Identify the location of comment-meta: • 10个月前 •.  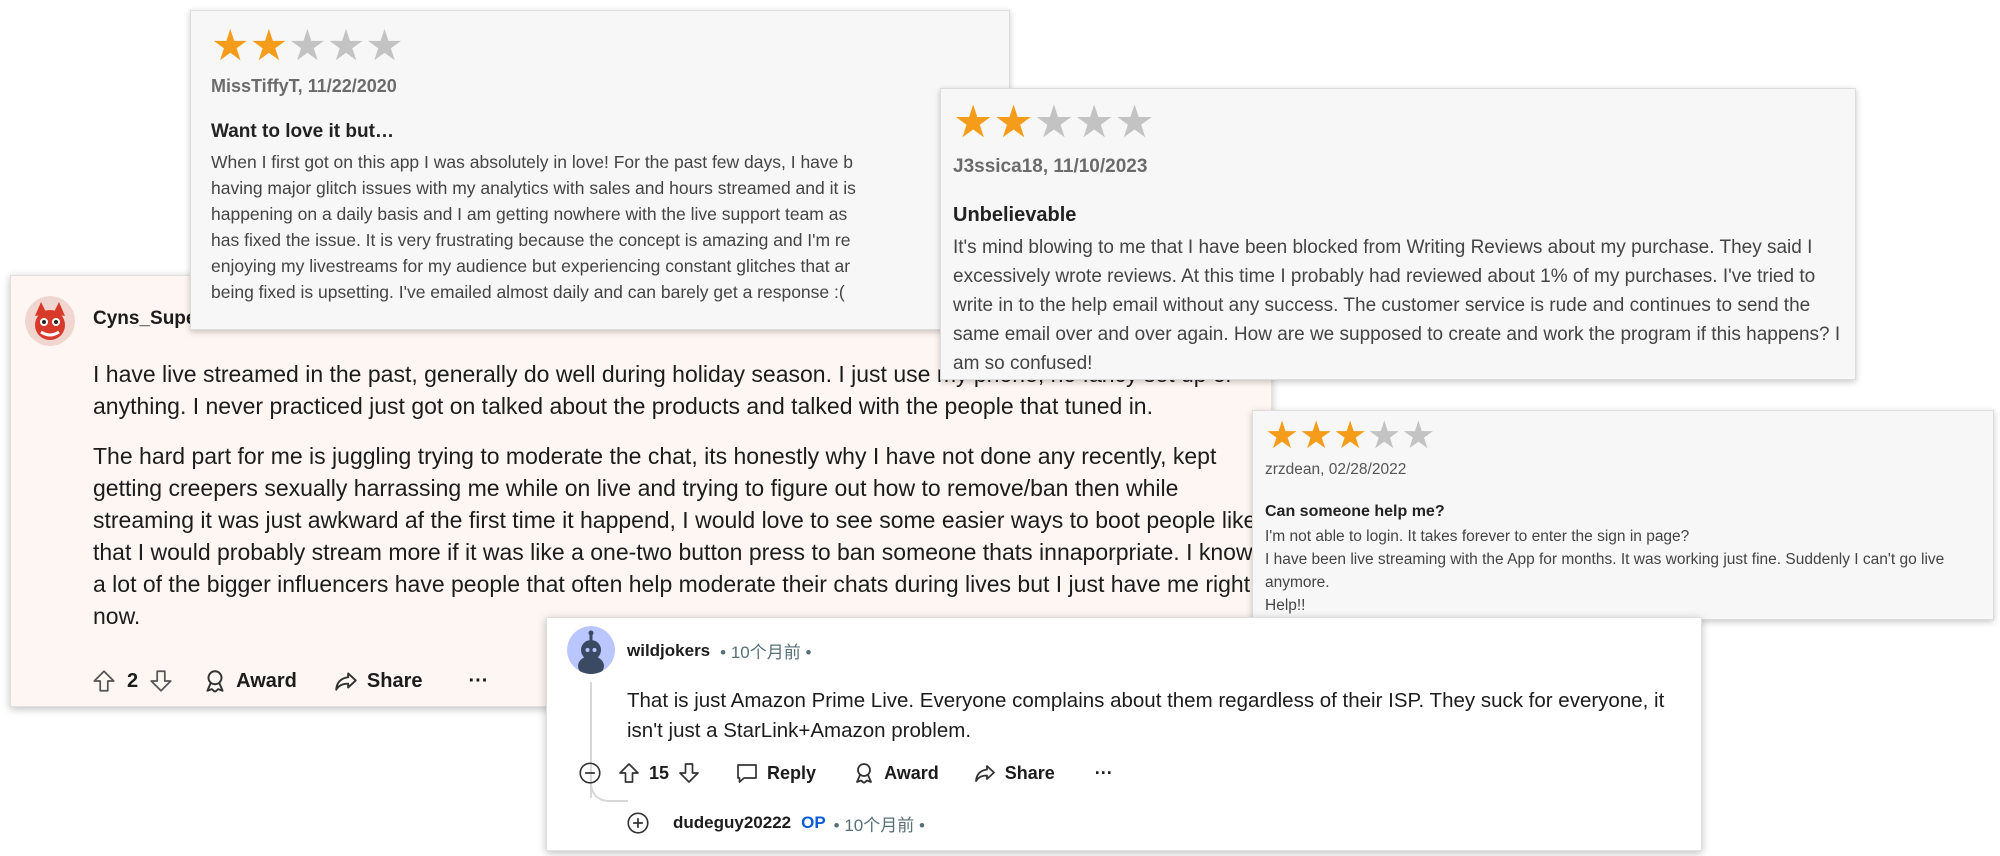
(766, 652).